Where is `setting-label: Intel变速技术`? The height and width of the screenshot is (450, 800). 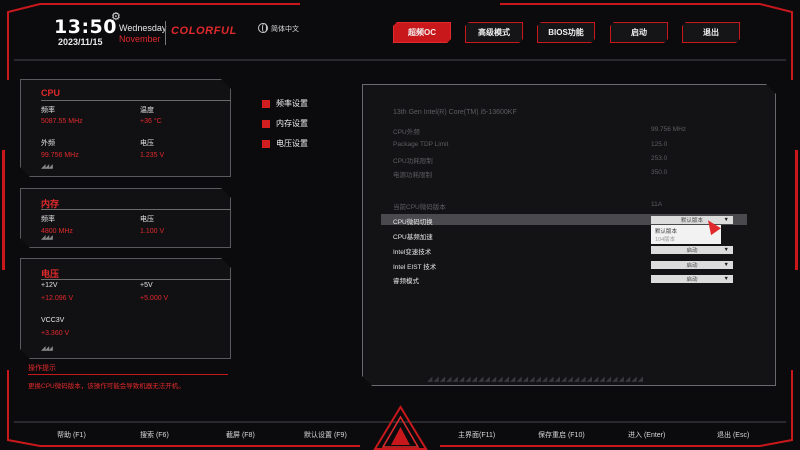
setting-label: Intel变速技术 is located at coordinates (412, 251).